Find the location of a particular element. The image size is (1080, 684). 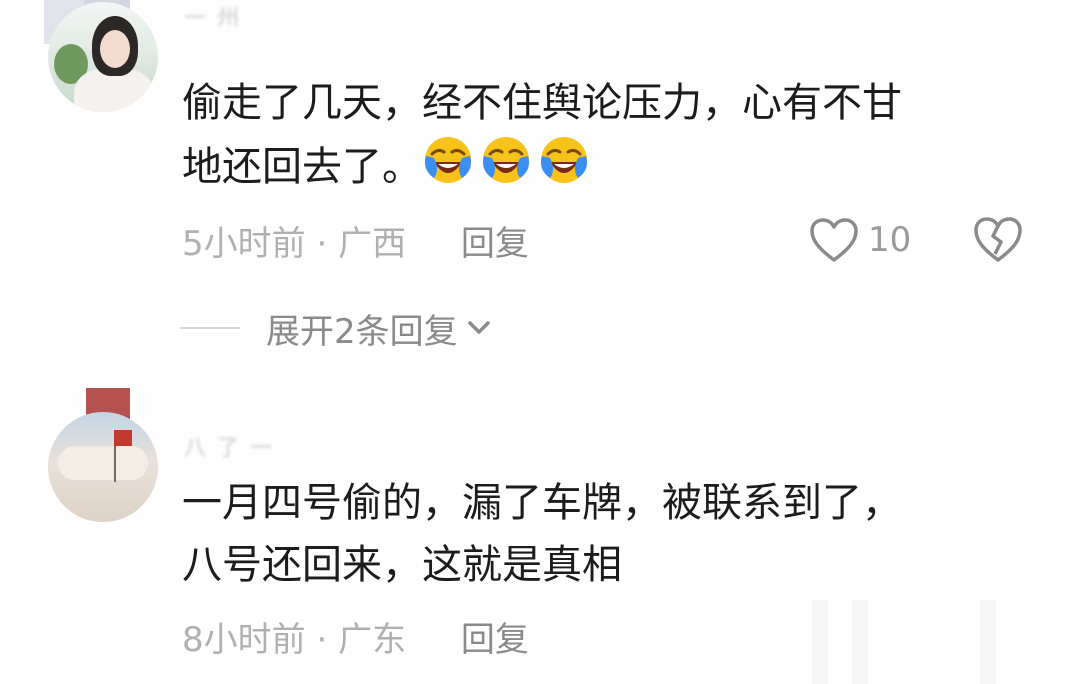

dislike-button is located at coordinates (998, 241).